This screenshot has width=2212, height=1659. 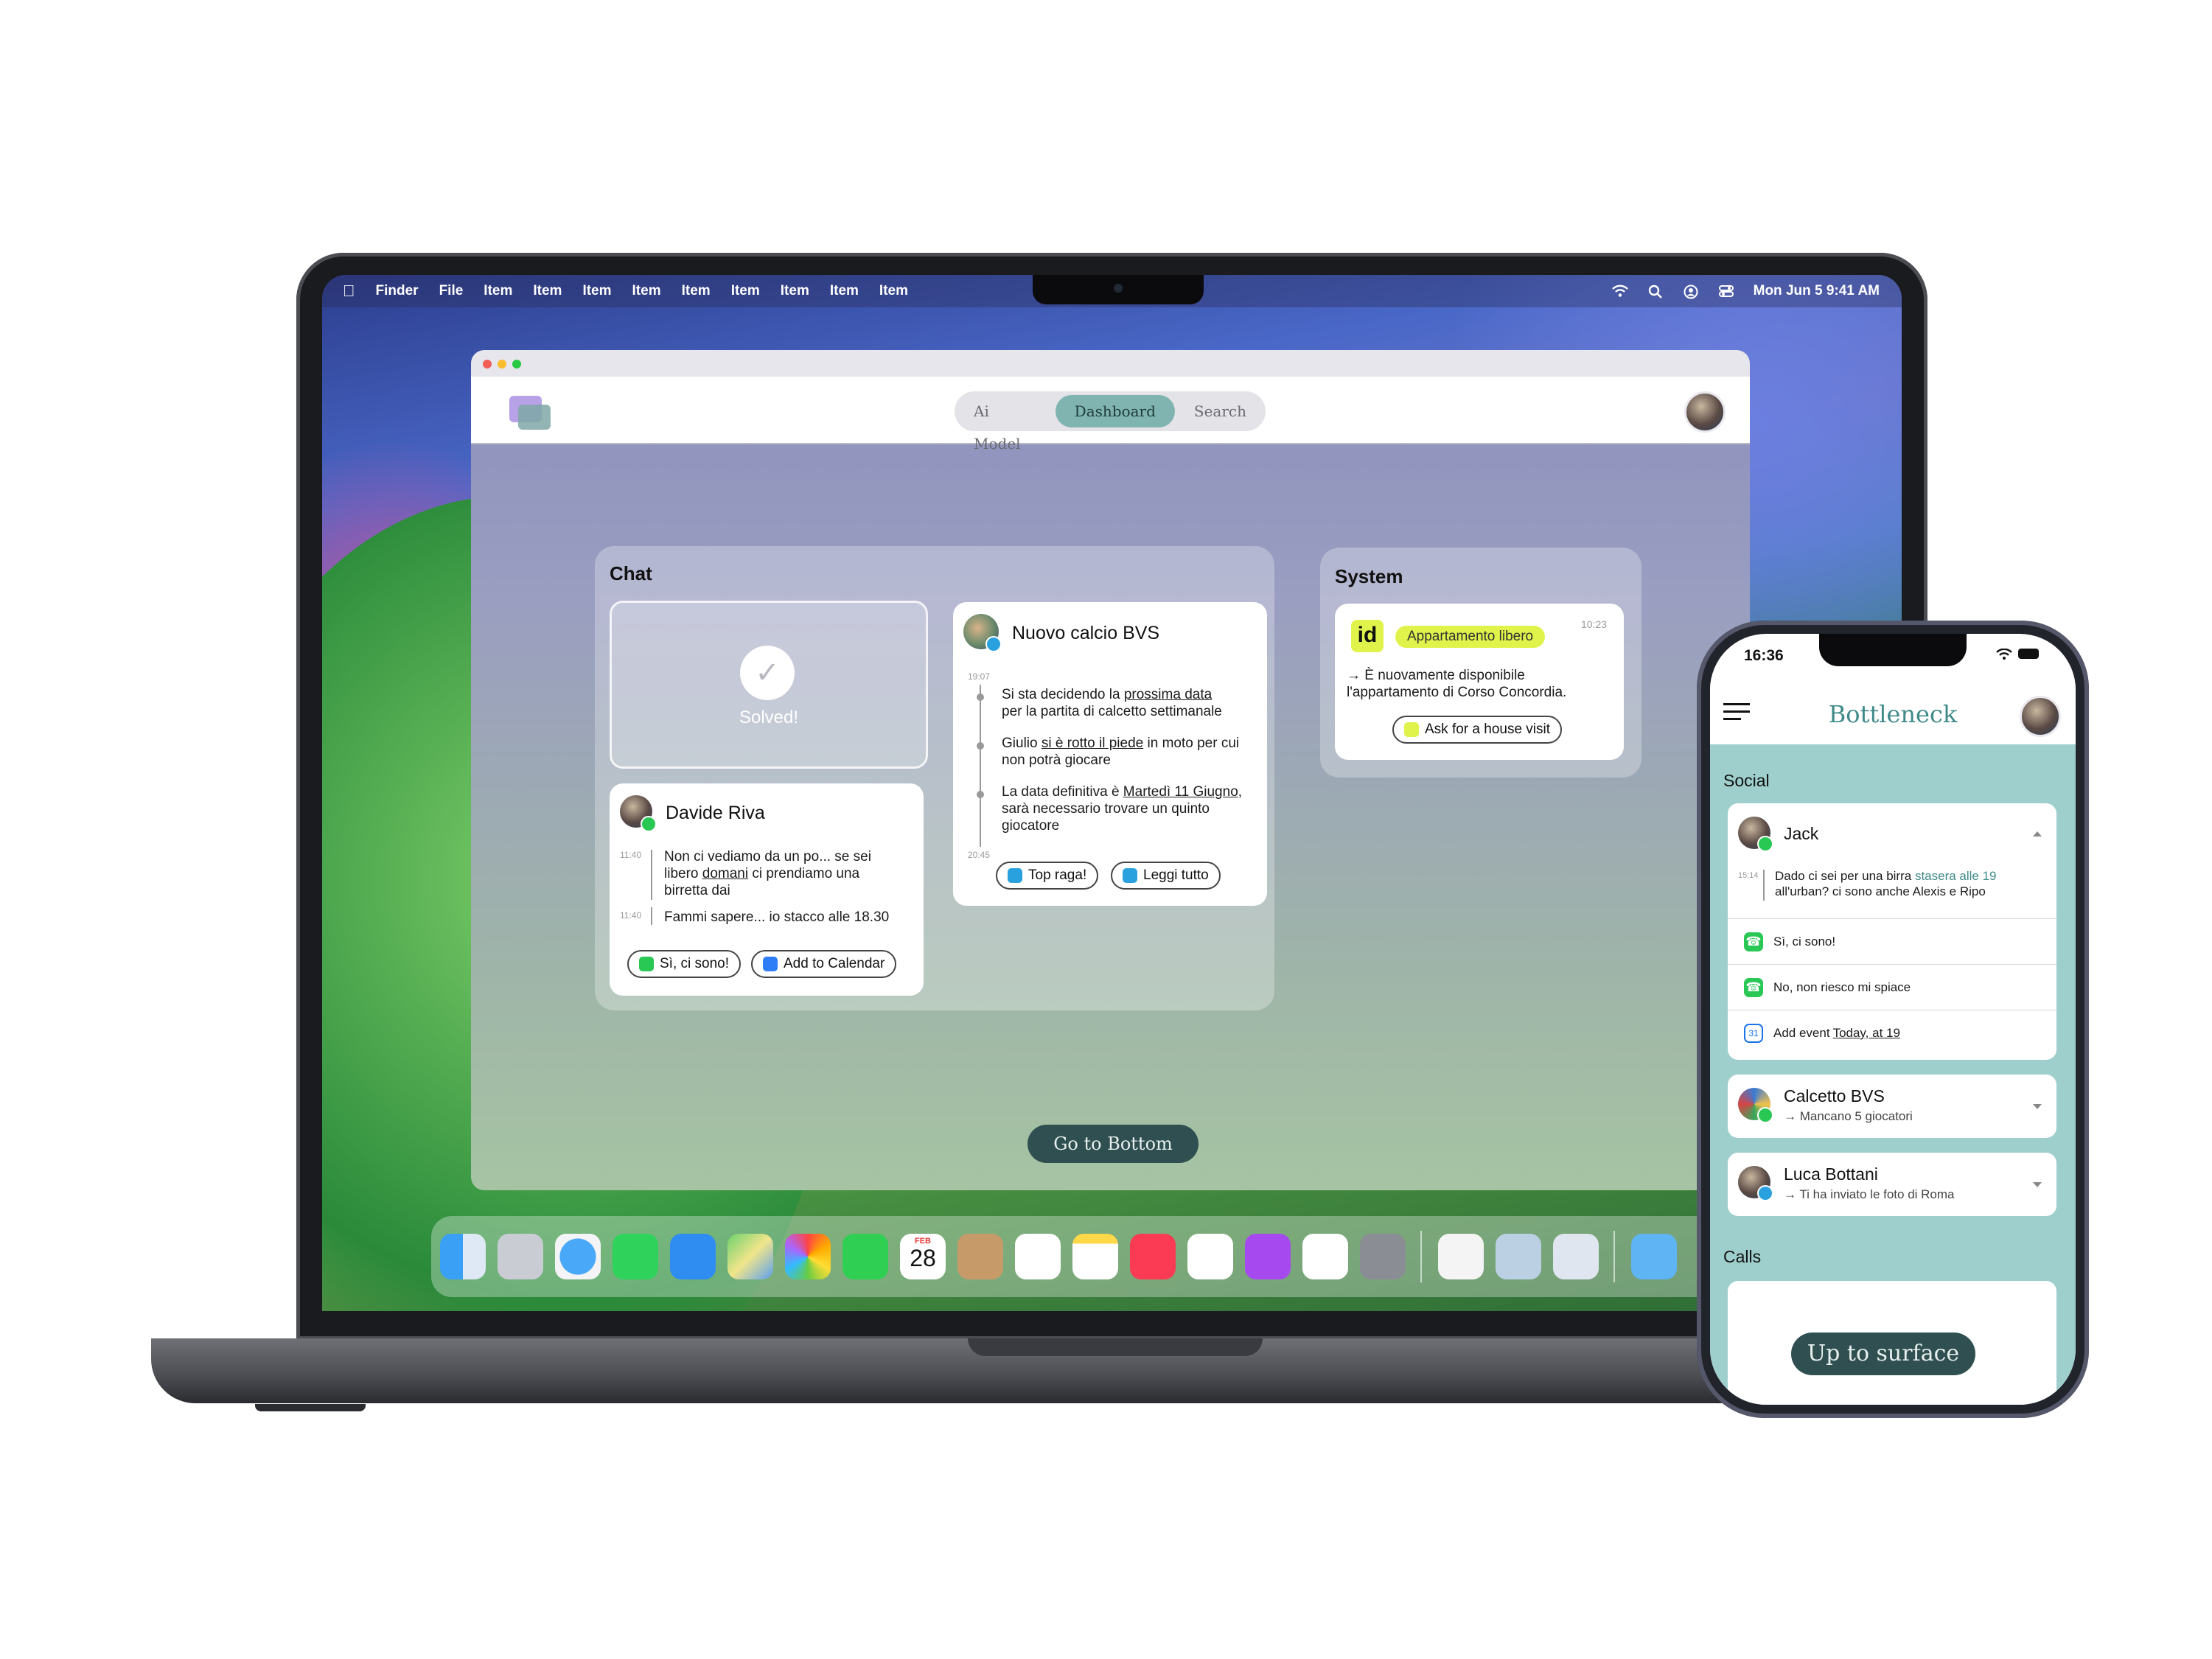 I want to click on menu-app-name: Finder, so click(x=398, y=291).